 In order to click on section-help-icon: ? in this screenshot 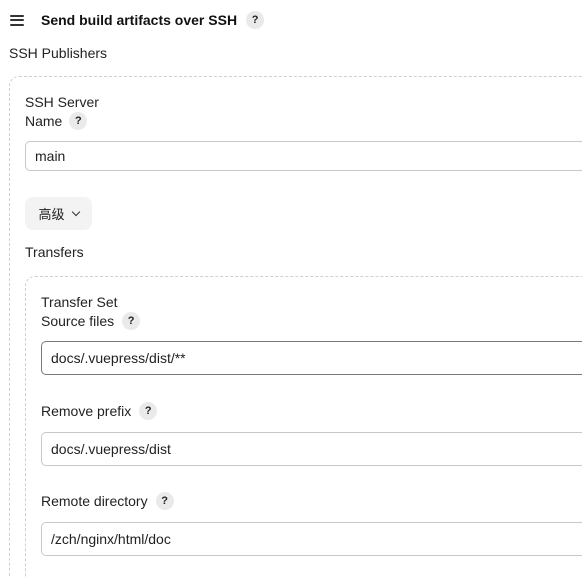, I will do `click(255, 20)`.